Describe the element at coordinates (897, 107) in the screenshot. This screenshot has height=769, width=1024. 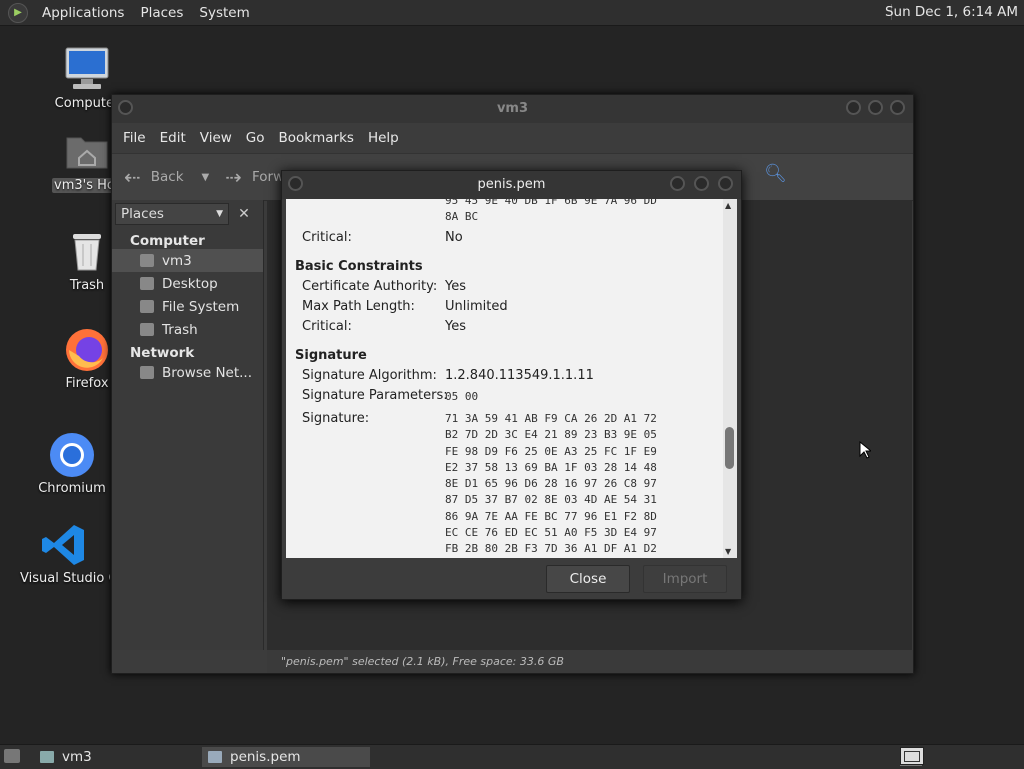
I see `close-button` at that location.